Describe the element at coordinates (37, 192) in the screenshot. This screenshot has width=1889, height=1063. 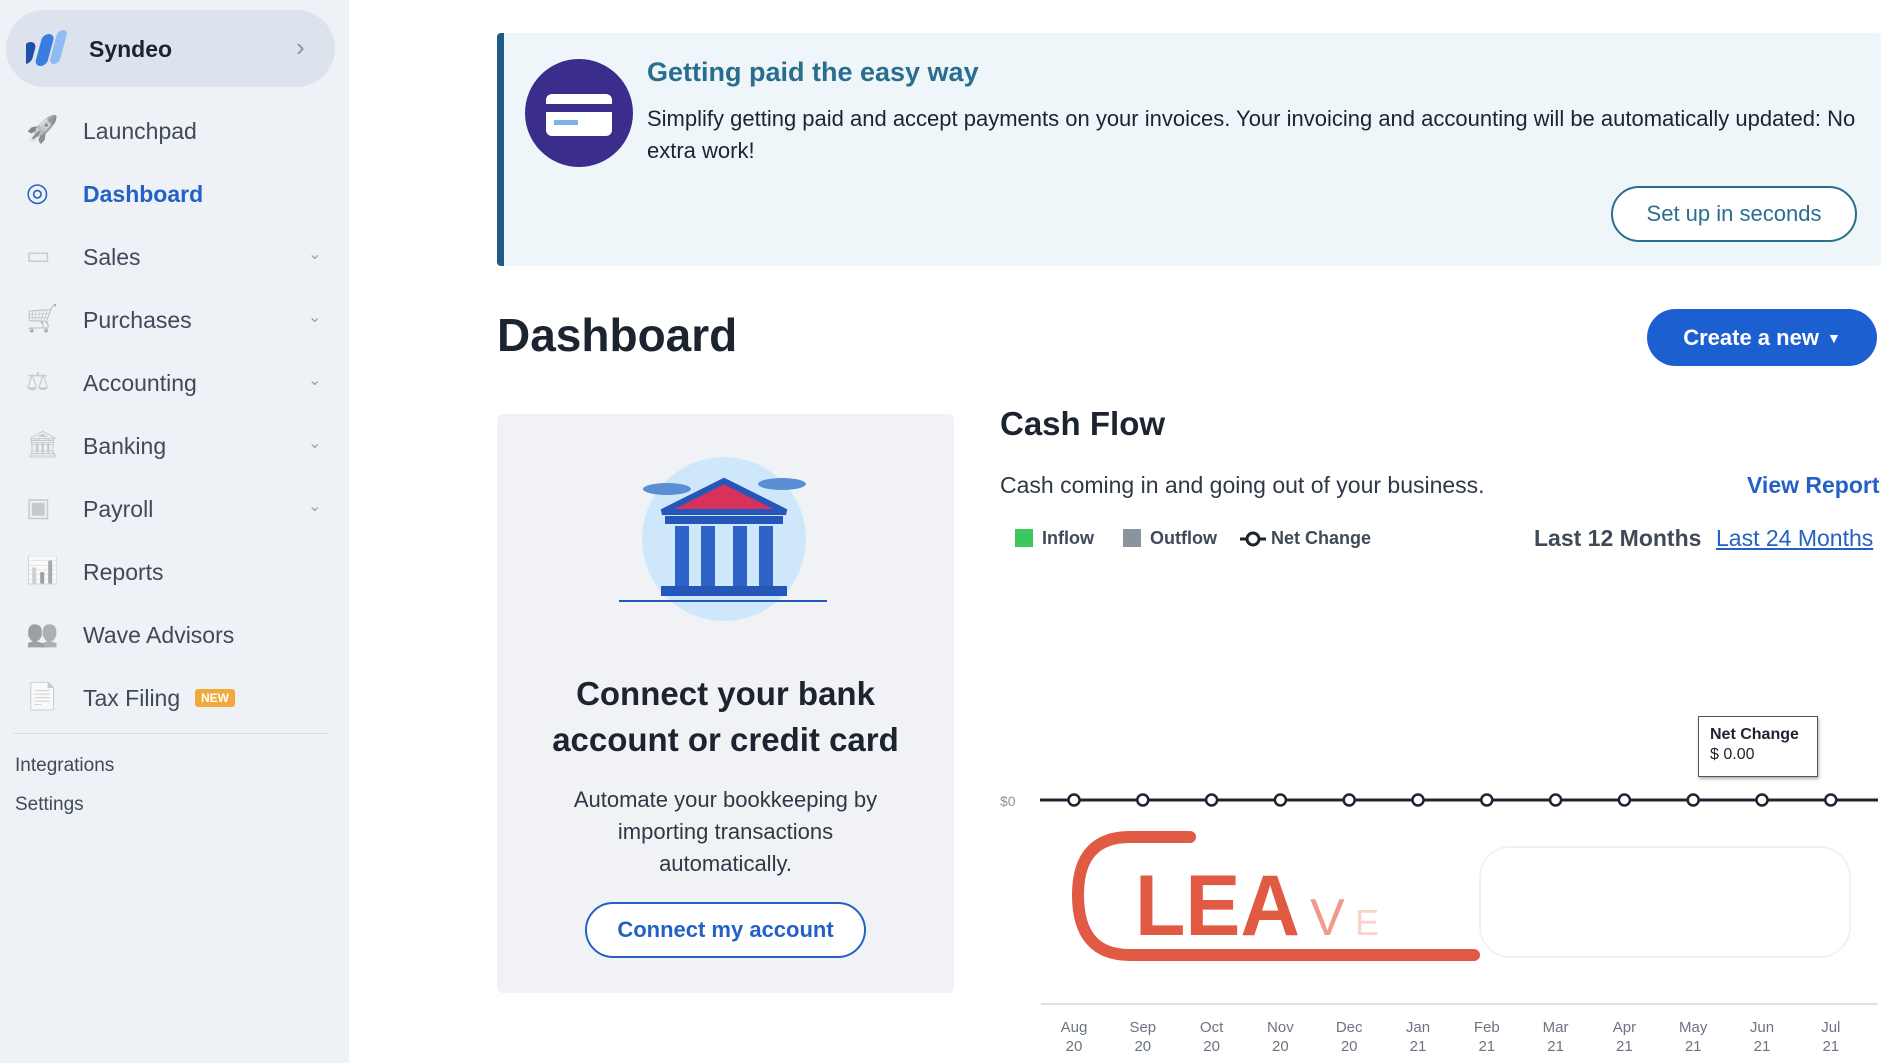
I see `dashboard-gauge-icon: ◎` at that location.